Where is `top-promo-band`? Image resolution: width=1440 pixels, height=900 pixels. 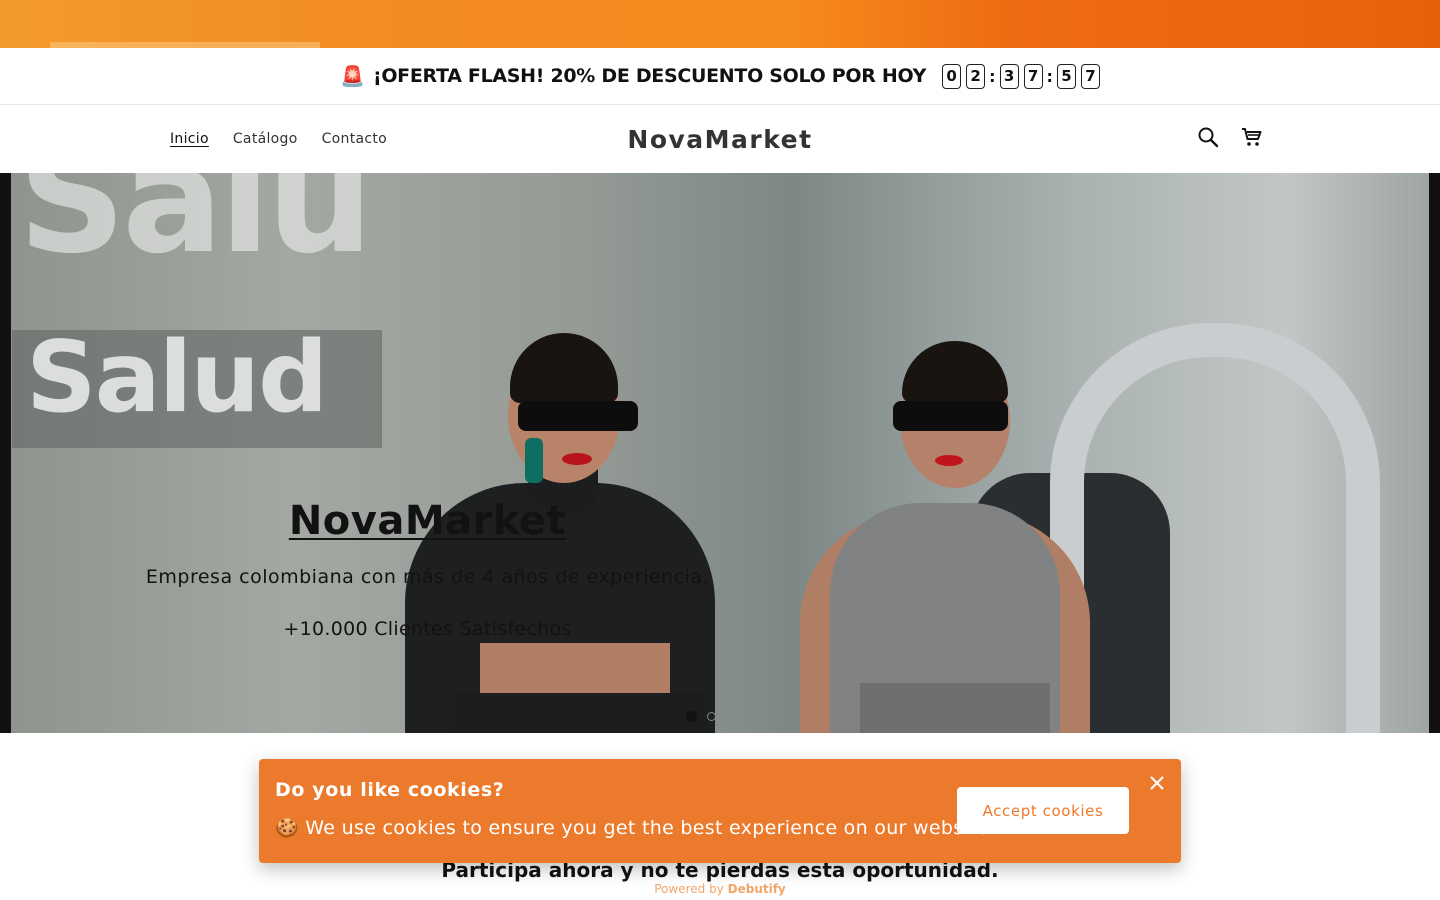 top-promo-band is located at coordinates (720, 24).